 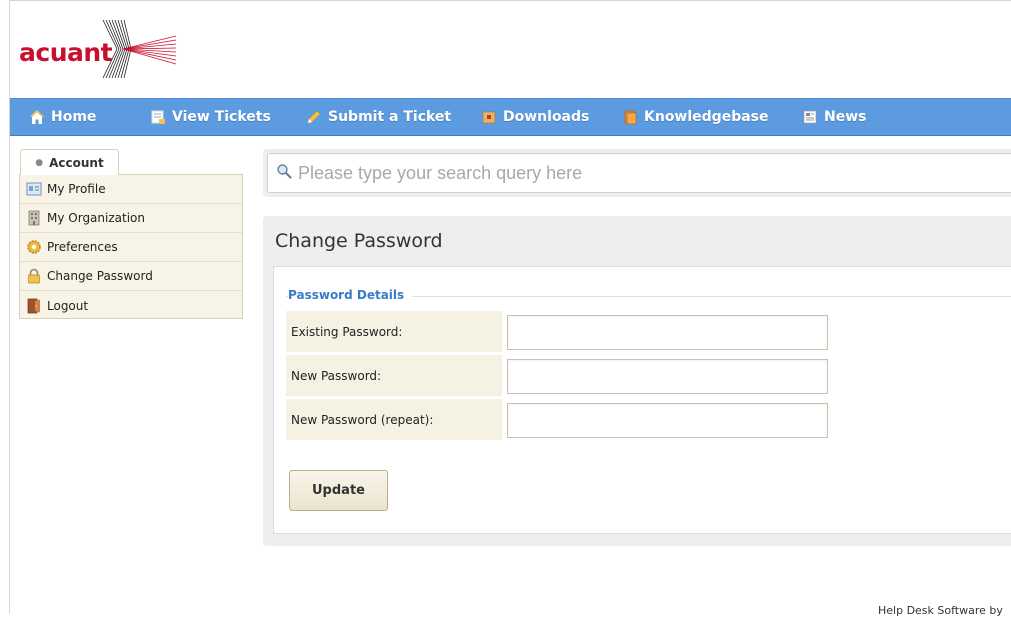 What do you see at coordinates (100, 276) in the screenshot?
I see `sidebar-item-label: Change Password` at bounding box center [100, 276].